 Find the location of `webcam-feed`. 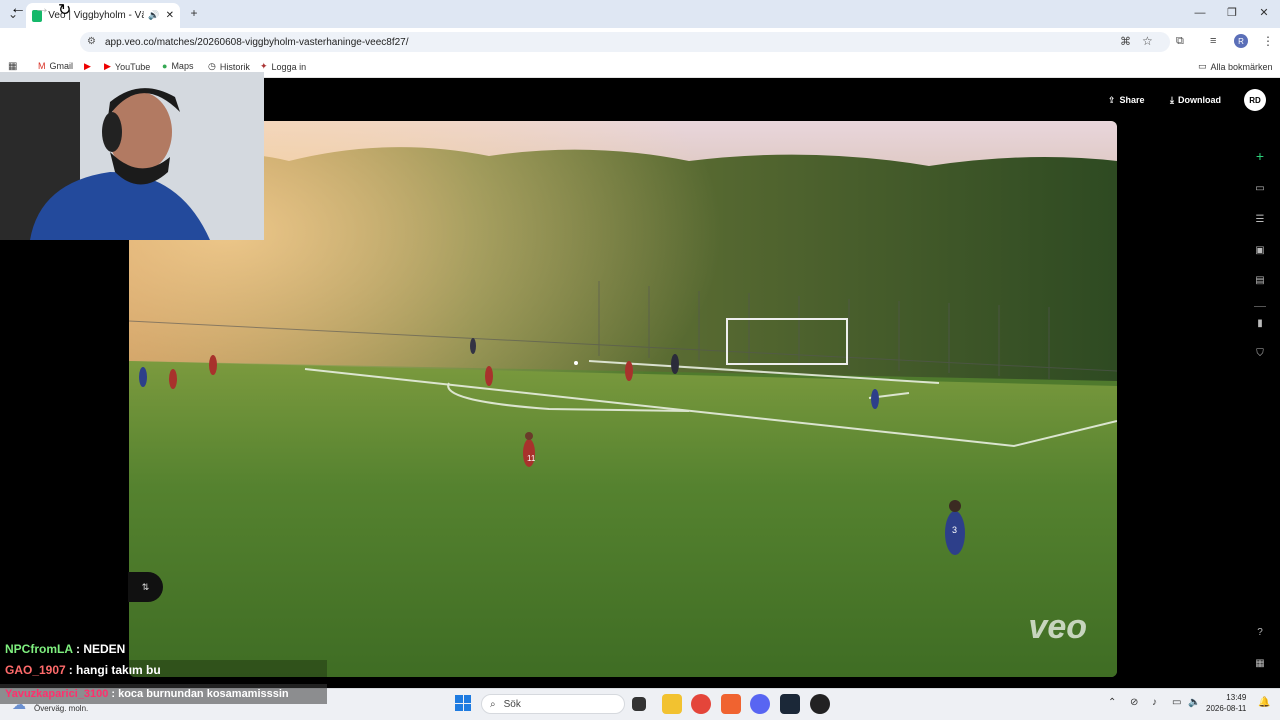

webcam-feed is located at coordinates (132, 156).